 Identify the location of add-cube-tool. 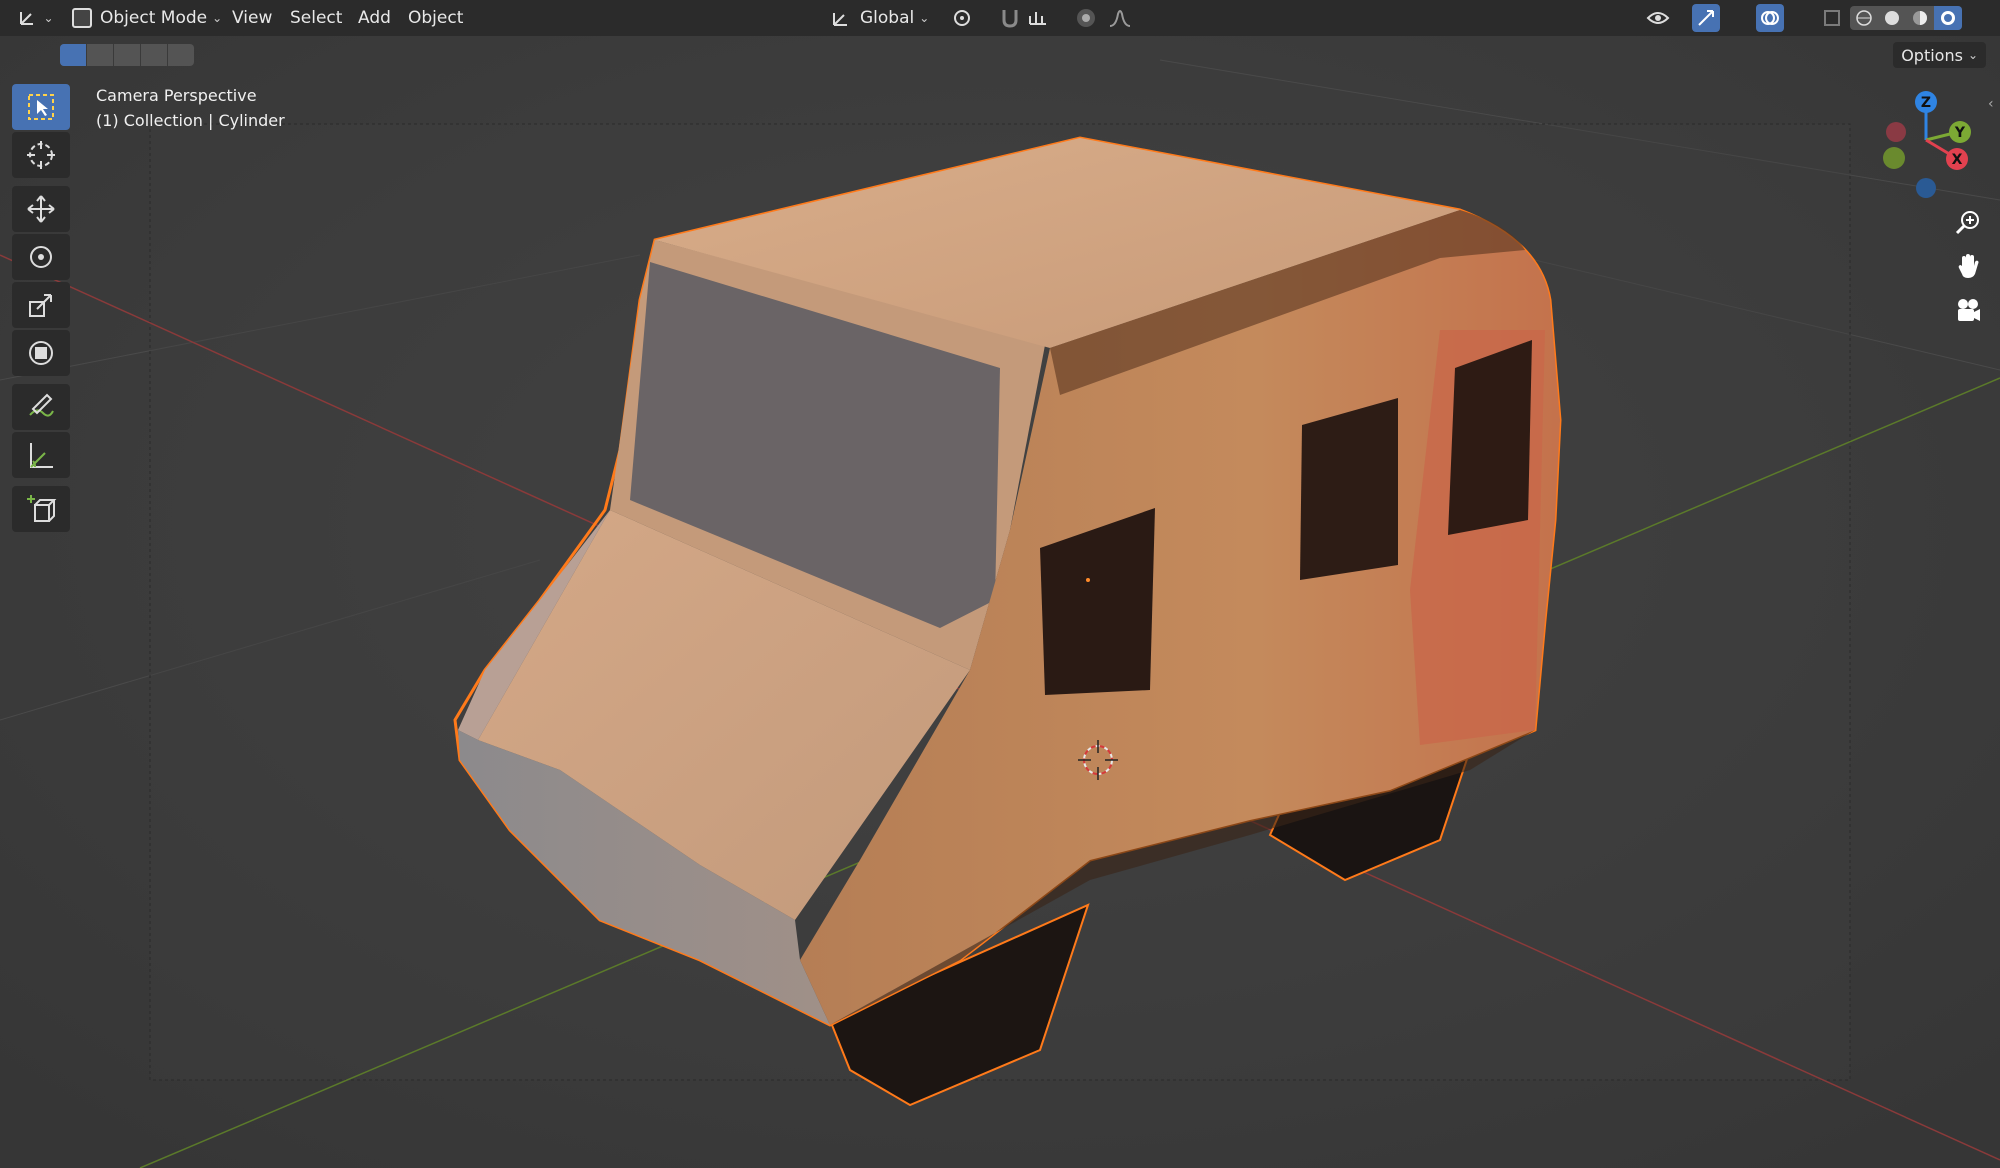
(41, 509).